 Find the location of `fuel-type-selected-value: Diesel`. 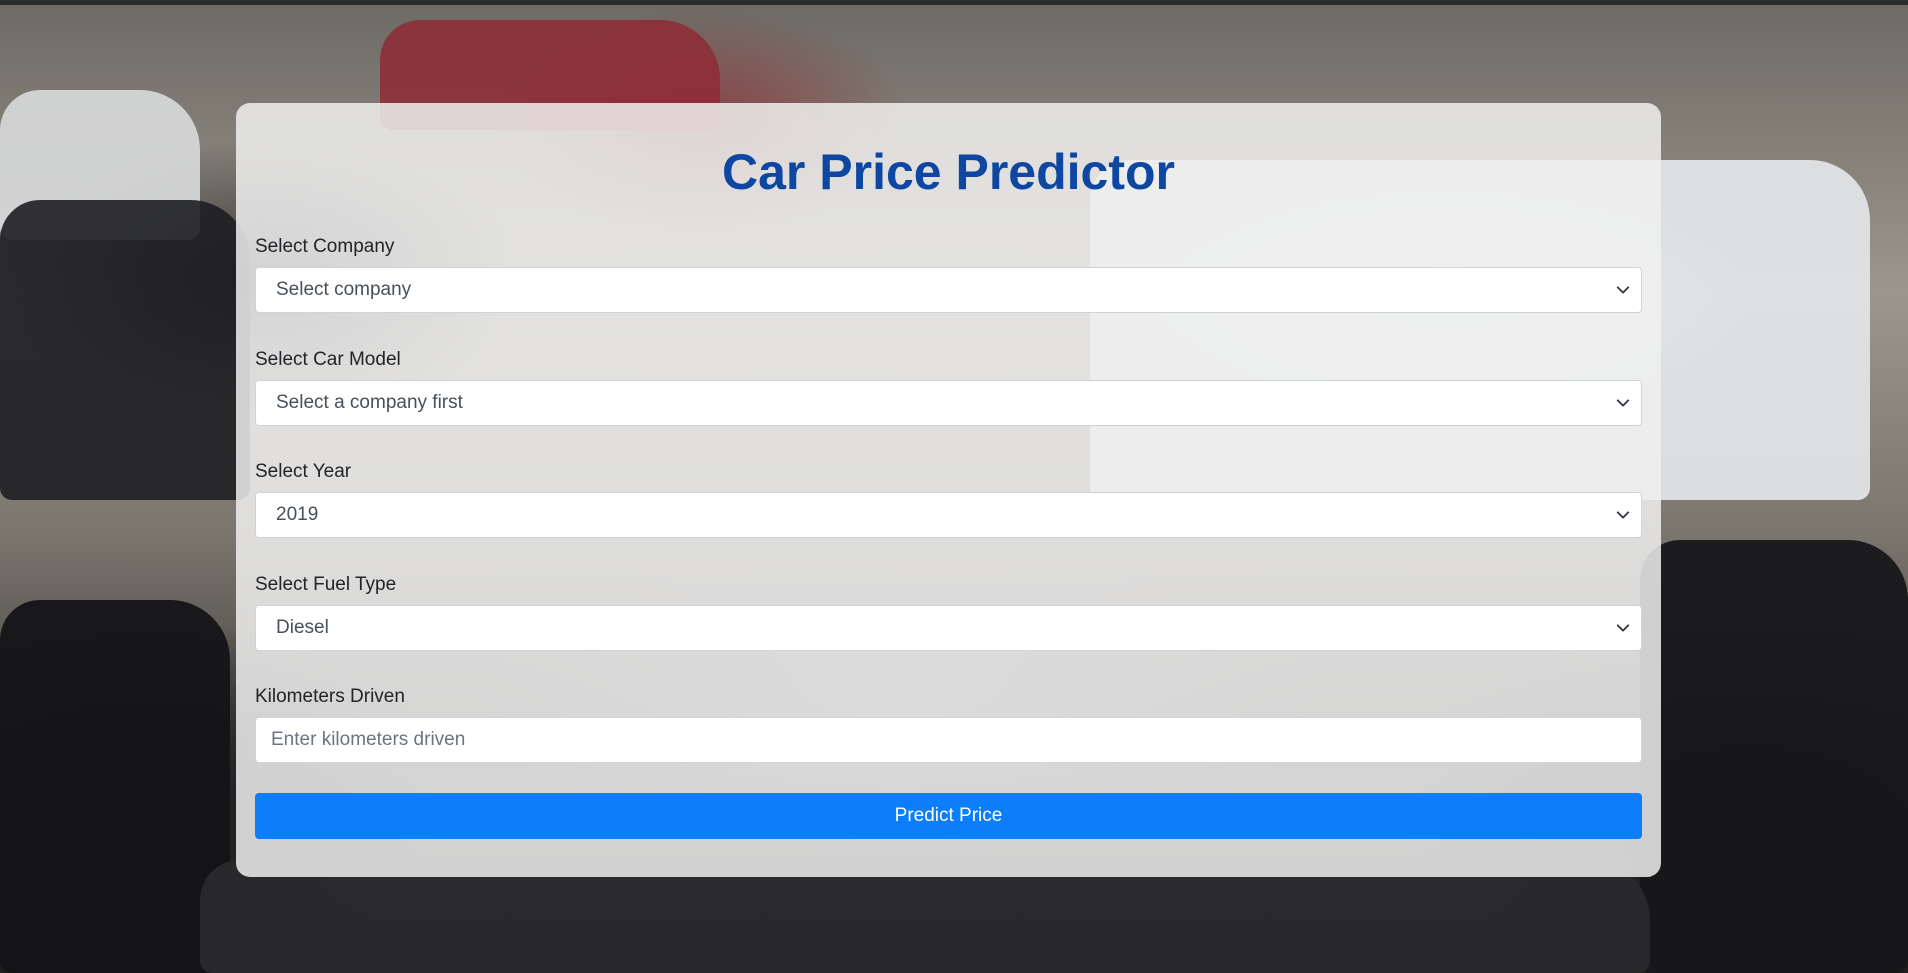

fuel-type-selected-value: Diesel is located at coordinates (302, 627).